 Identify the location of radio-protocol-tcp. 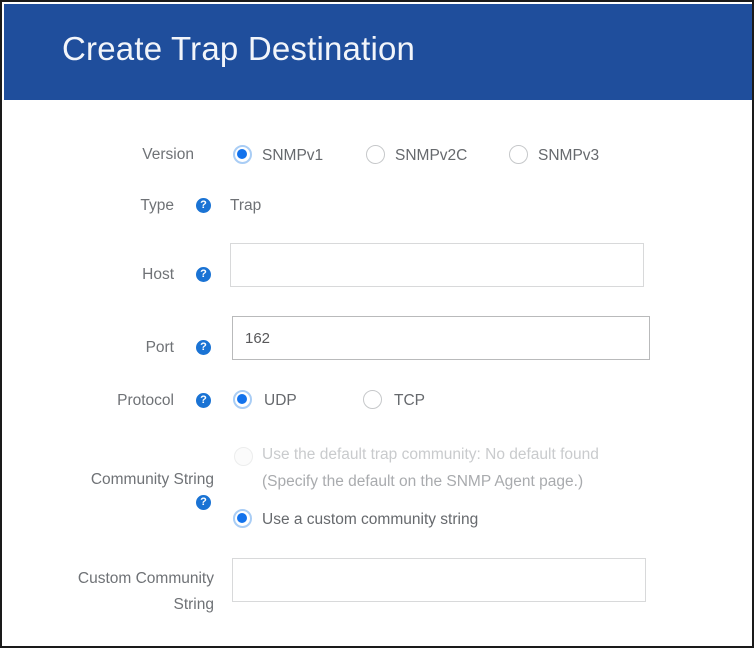
(372, 399).